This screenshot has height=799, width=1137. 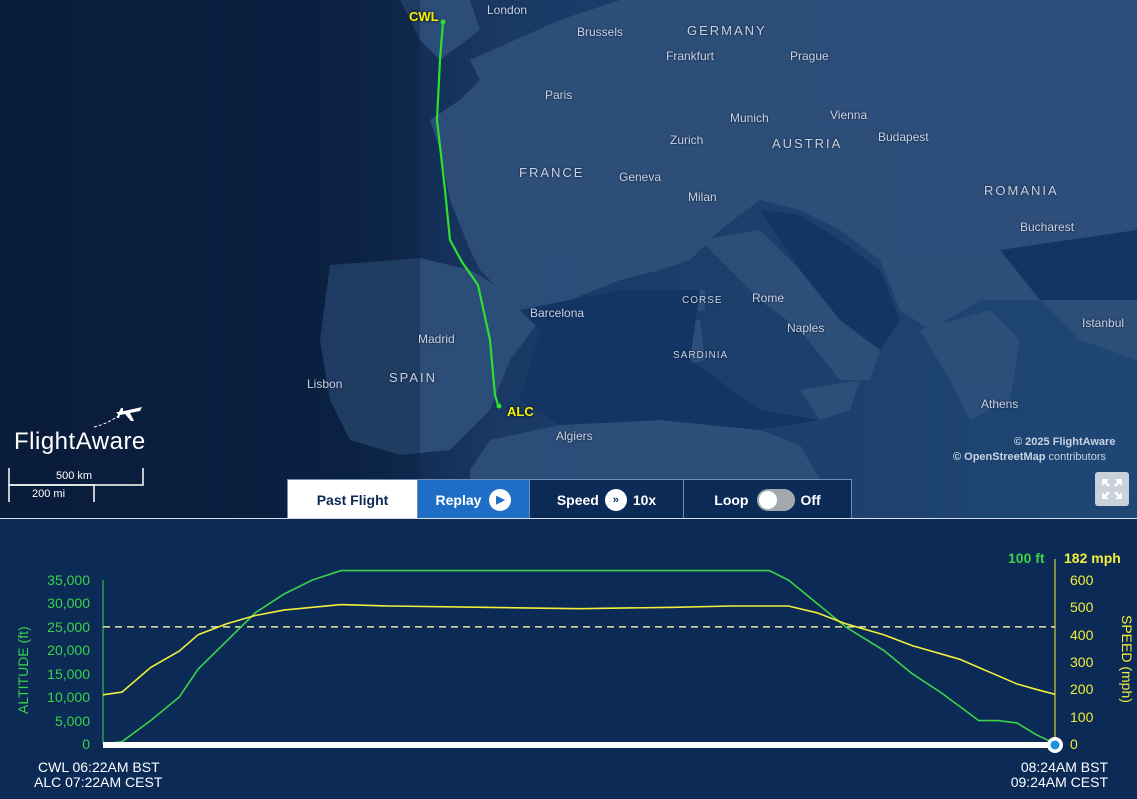 I want to click on speed-tick-label: 100, so click(x=1082, y=716).